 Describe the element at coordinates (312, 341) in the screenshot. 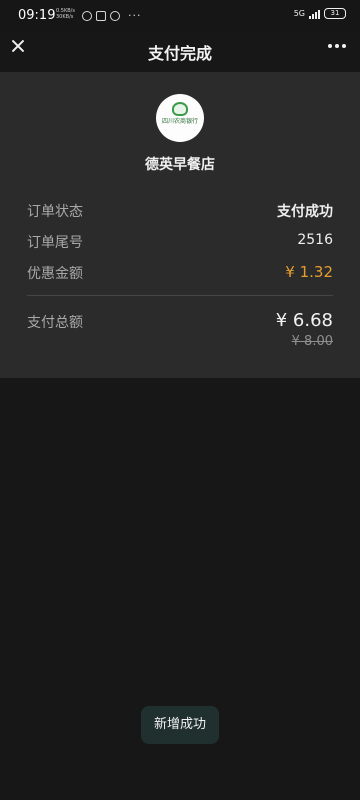

I see `original-value: ¥ 8.00` at that location.